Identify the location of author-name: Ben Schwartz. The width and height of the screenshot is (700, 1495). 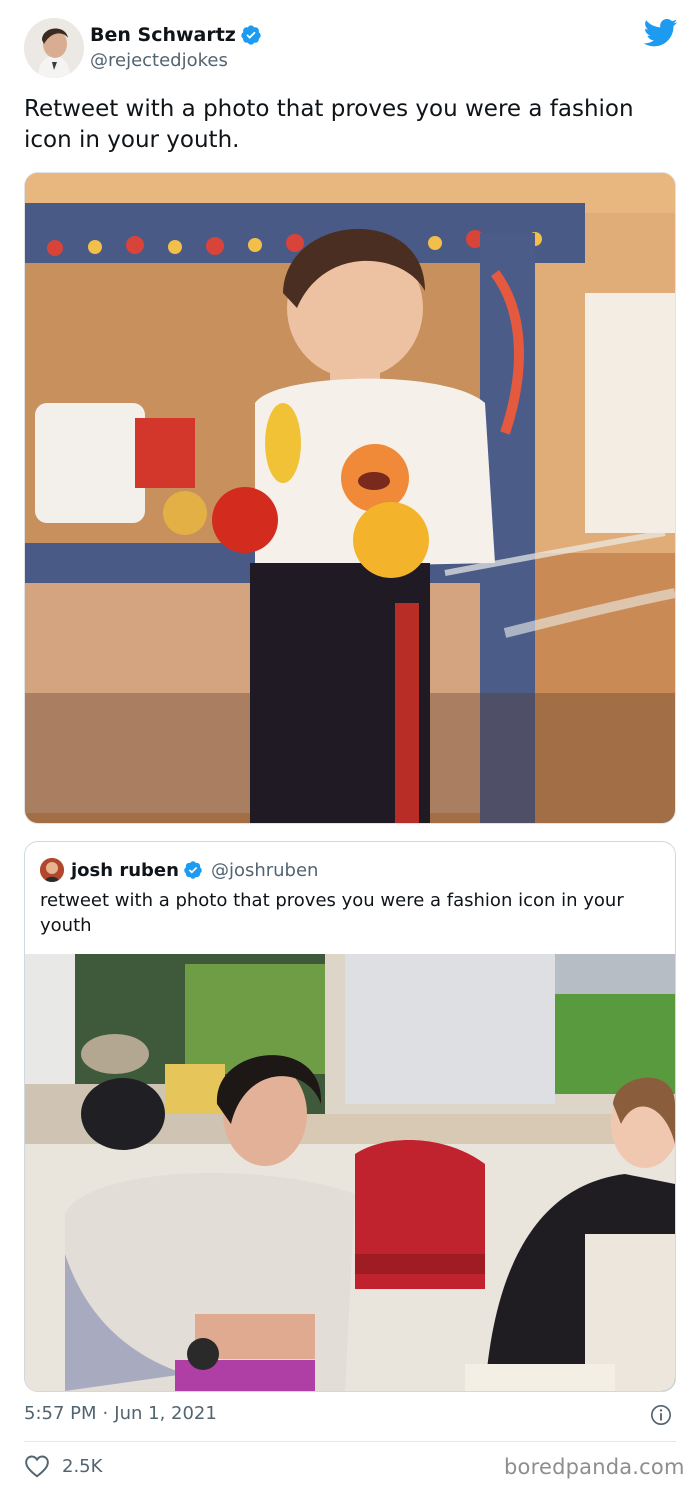
(163, 35).